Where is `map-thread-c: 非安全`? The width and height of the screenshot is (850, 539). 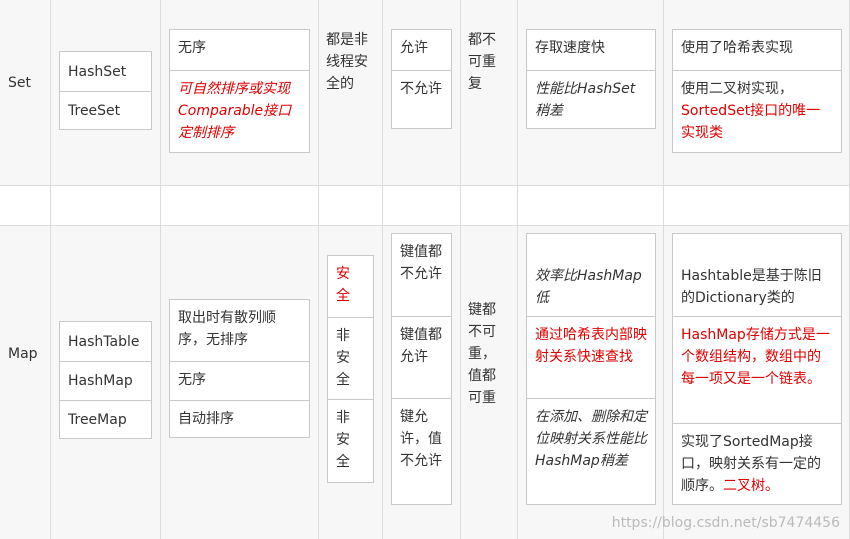 map-thread-c: 非安全 is located at coordinates (350, 441).